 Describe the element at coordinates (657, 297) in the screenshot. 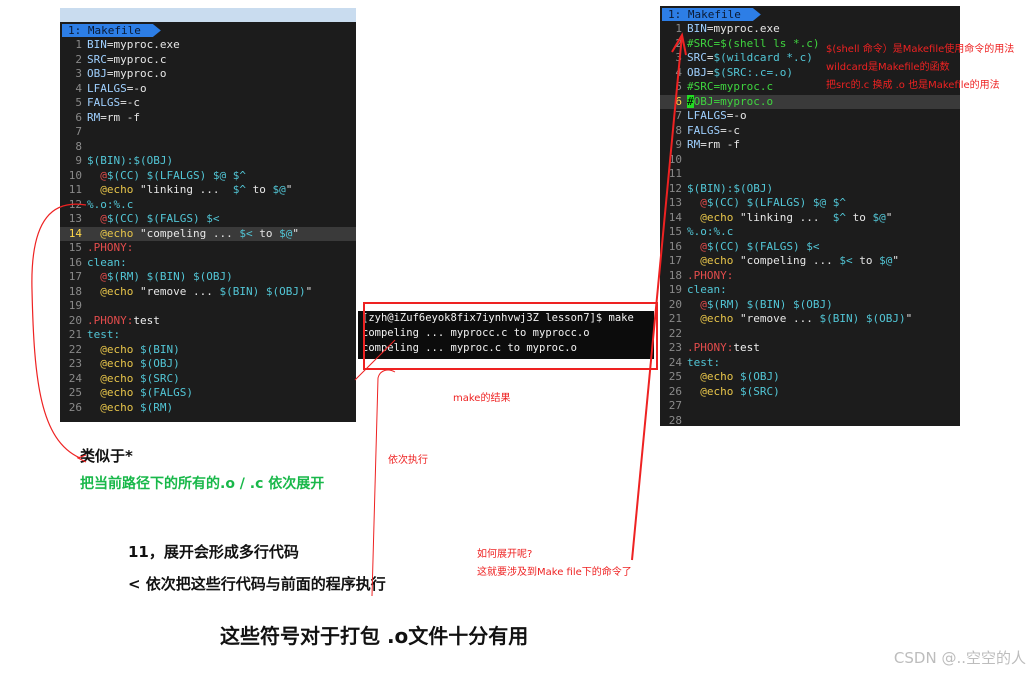

I see `long-arrow` at that location.